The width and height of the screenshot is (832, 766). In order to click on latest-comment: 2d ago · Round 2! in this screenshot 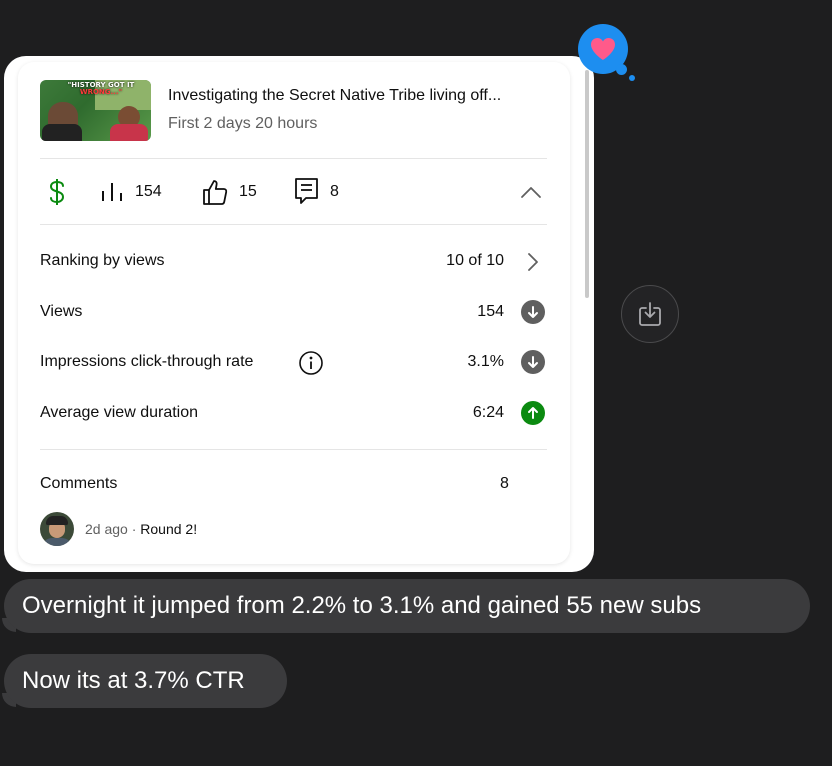, I will do `click(141, 529)`.